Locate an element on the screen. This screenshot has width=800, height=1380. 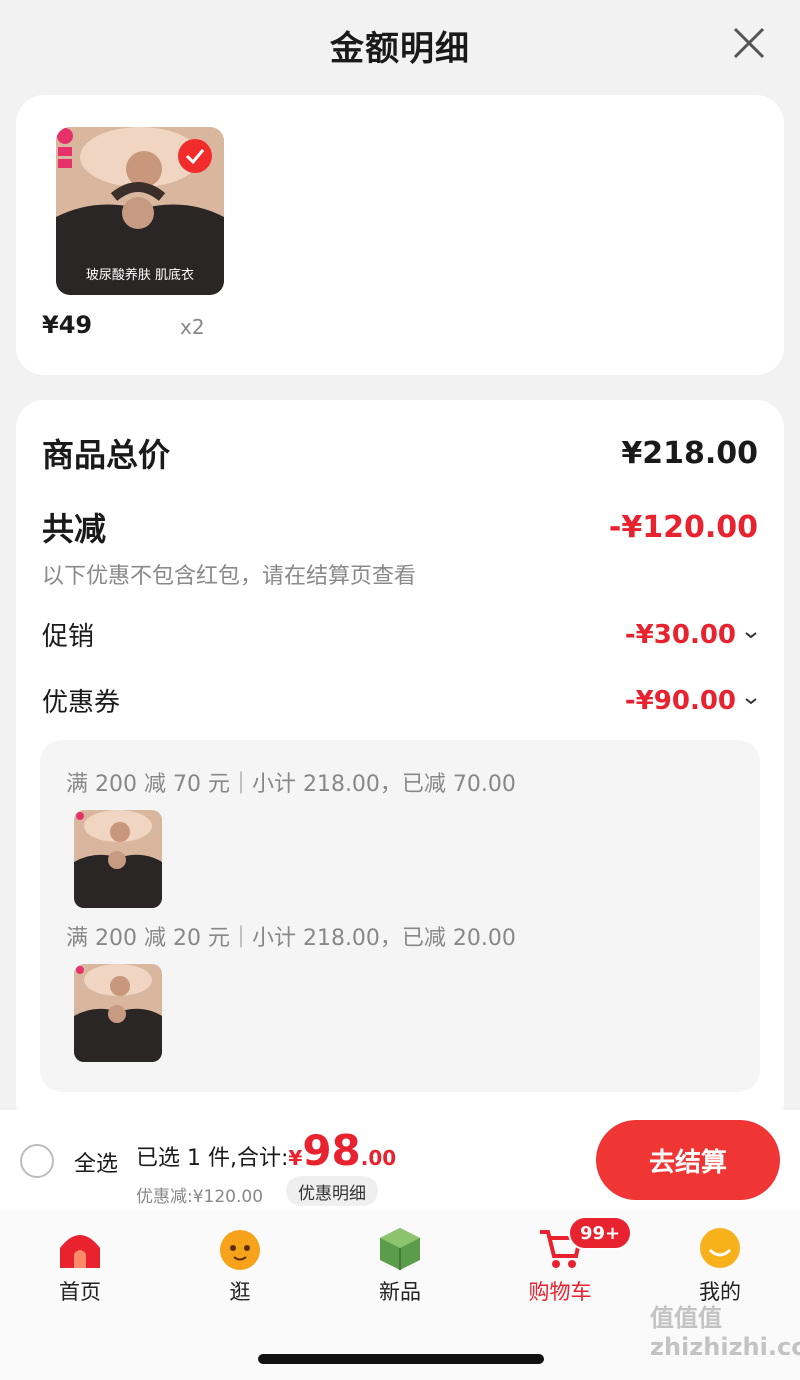
reduce-row: 共减 -¥120.00 is located at coordinates (400, 527).